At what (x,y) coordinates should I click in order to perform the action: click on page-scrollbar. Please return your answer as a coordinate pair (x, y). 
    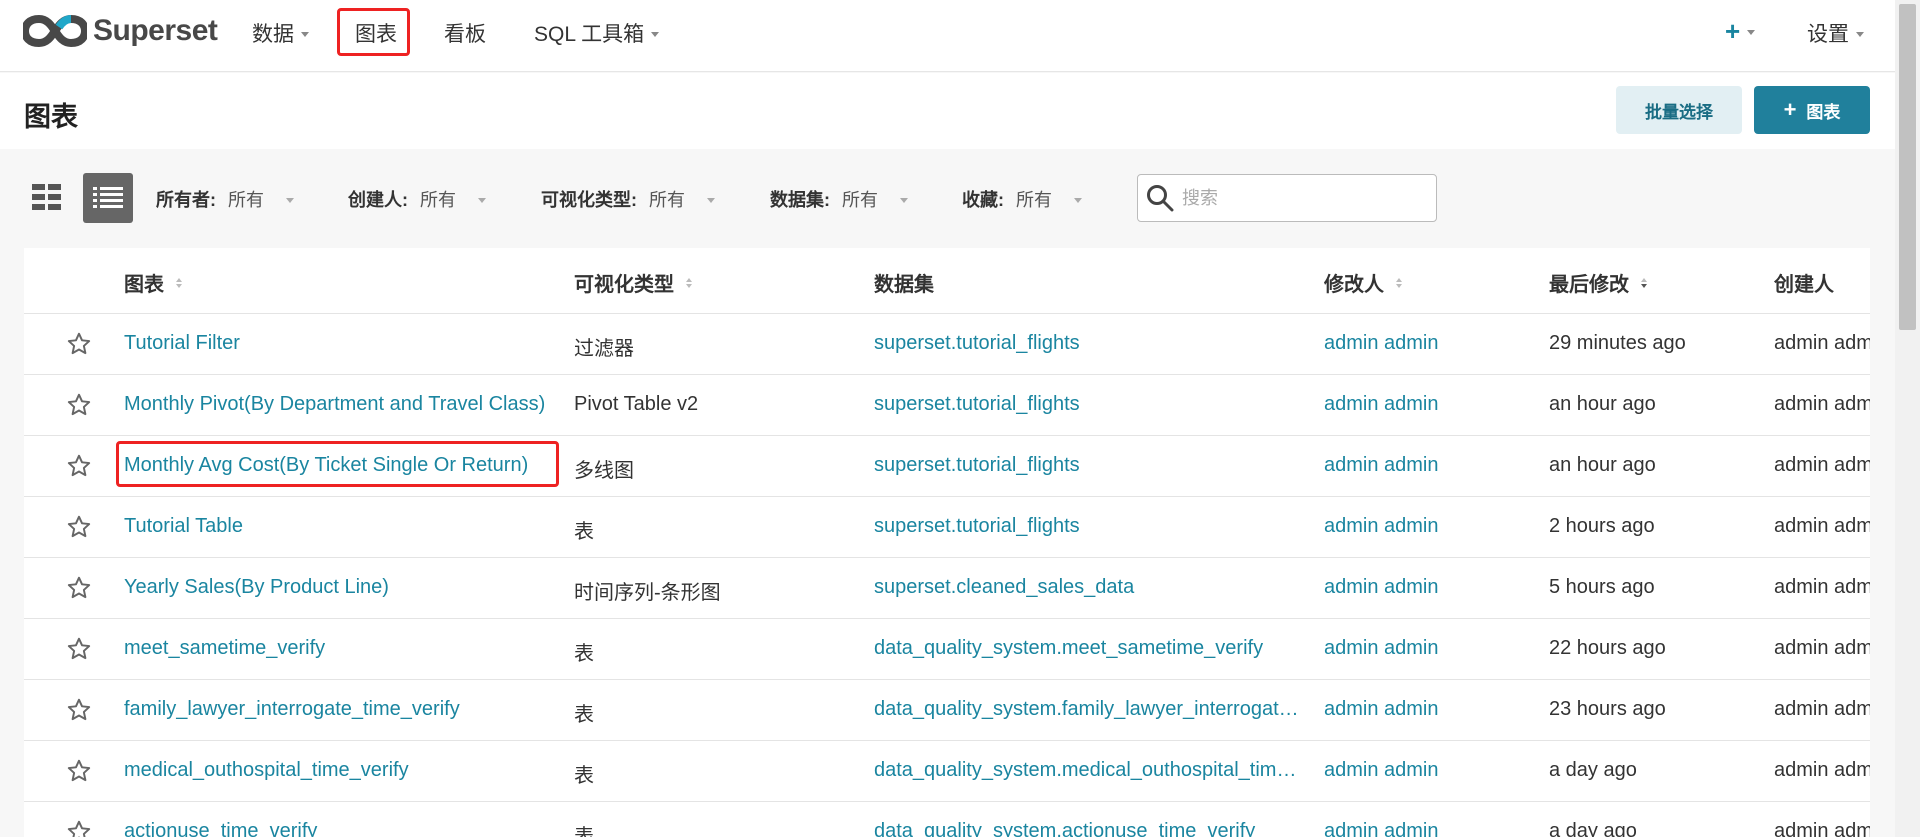
    Looking at the image, I should click on (1907, 418).